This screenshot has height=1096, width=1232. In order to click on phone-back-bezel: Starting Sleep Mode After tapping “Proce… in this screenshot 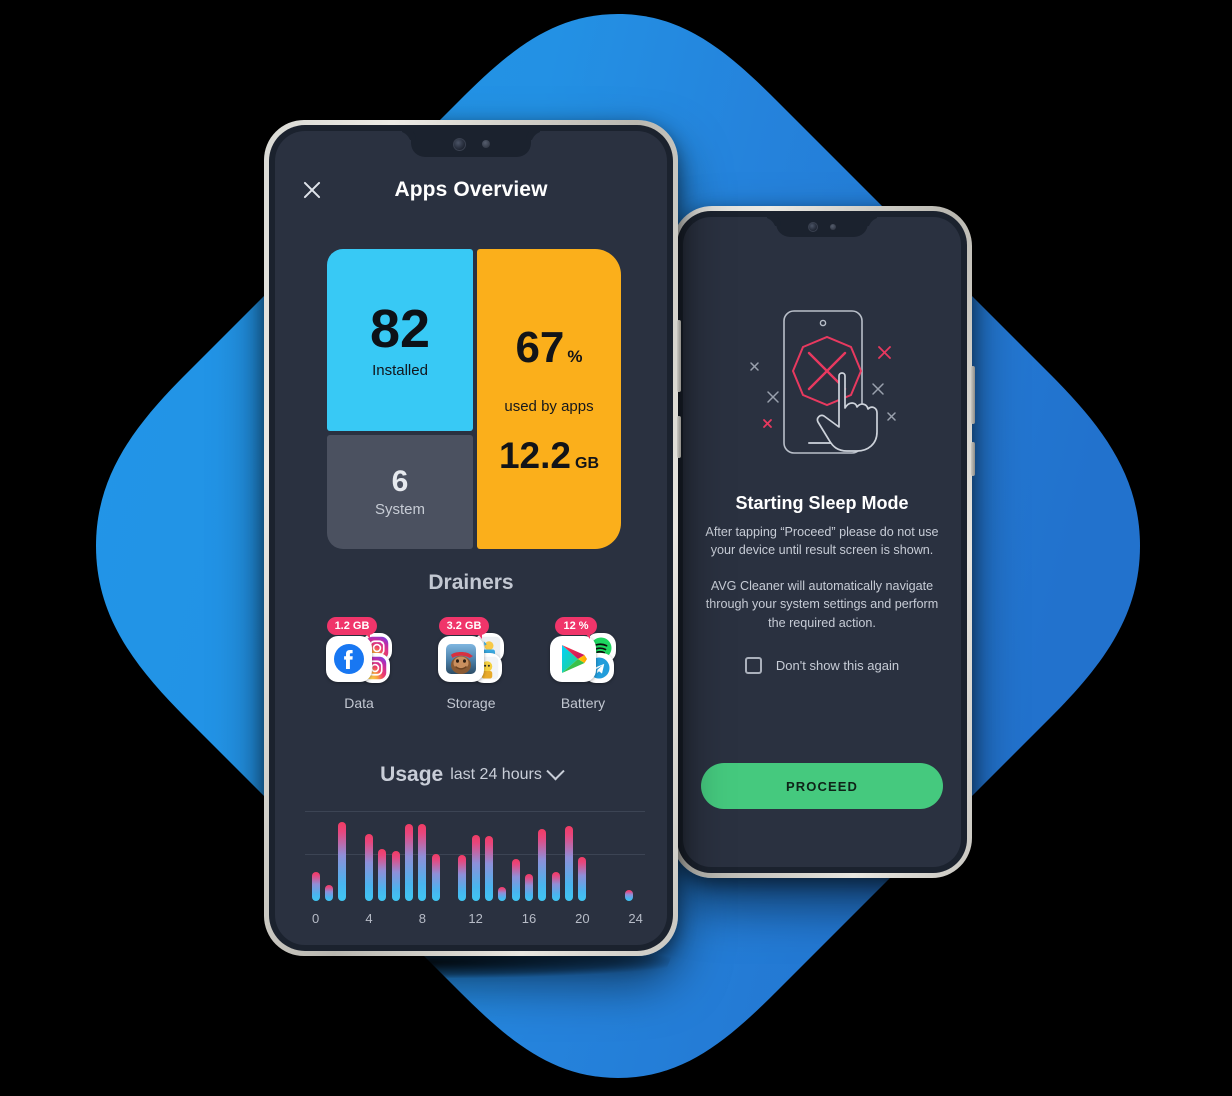, I will do `click(822, 542)`.